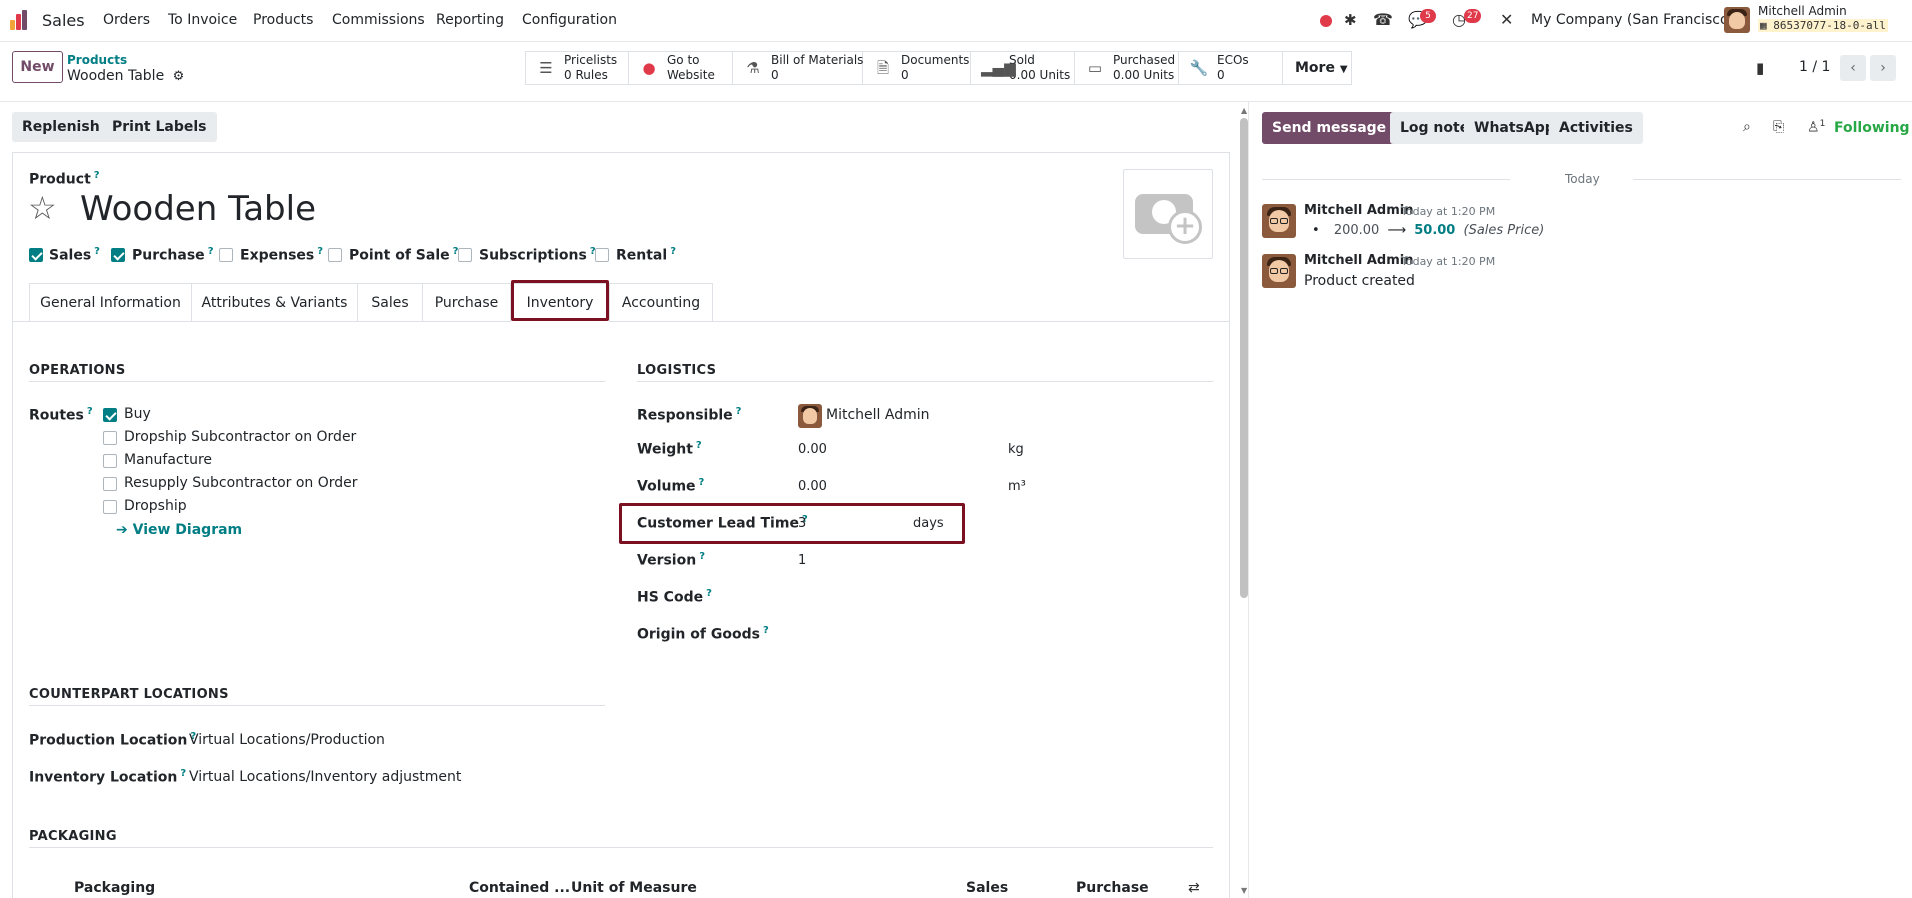 The height and width of the screenshot is (898, 1912). I want to click on purchase-checkbox, so click(118, 255).